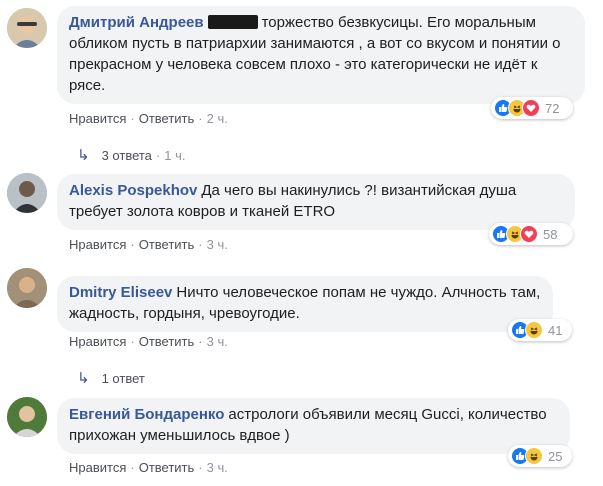  Describe the element at coordinates (127, 155) in the screenshot. I see `replies-link: 3 ответа` at that location.